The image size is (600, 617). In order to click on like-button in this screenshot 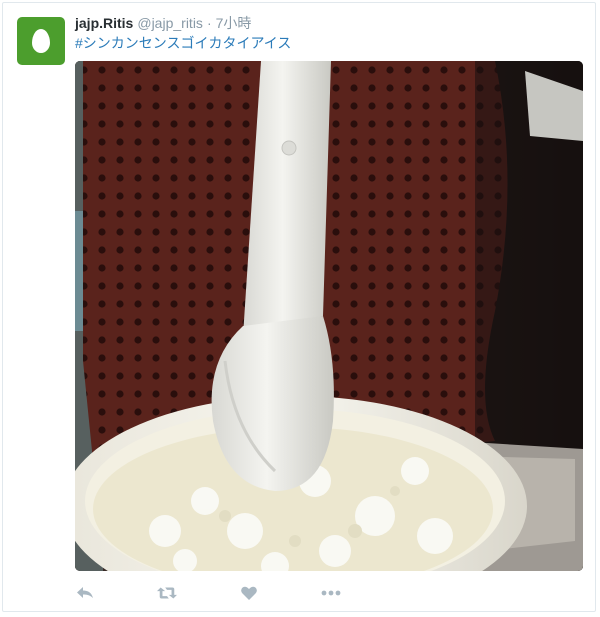, I will do `click(249, 593)`.